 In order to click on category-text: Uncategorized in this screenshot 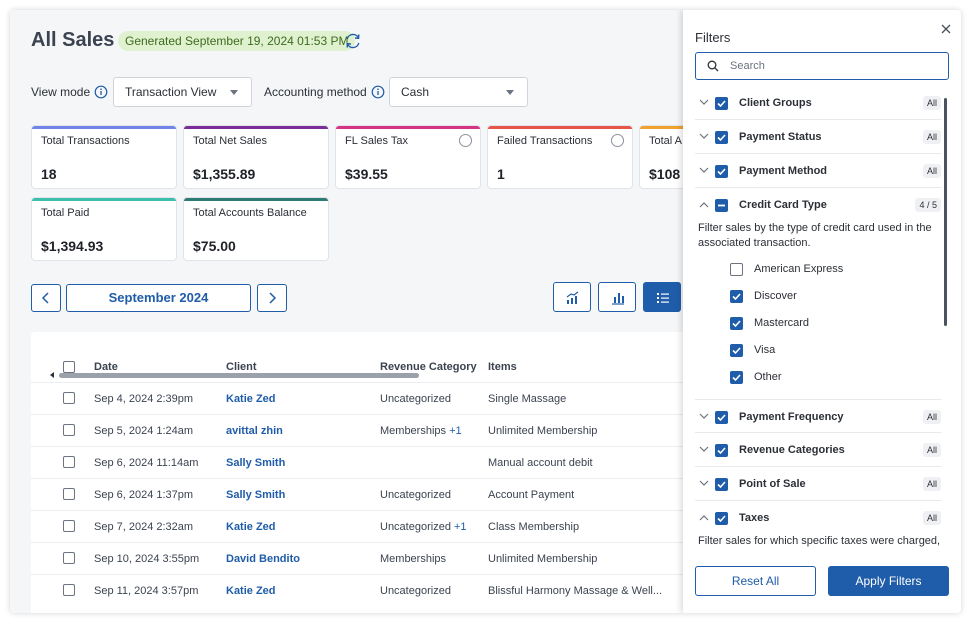, I will do `click(415, 399)`.